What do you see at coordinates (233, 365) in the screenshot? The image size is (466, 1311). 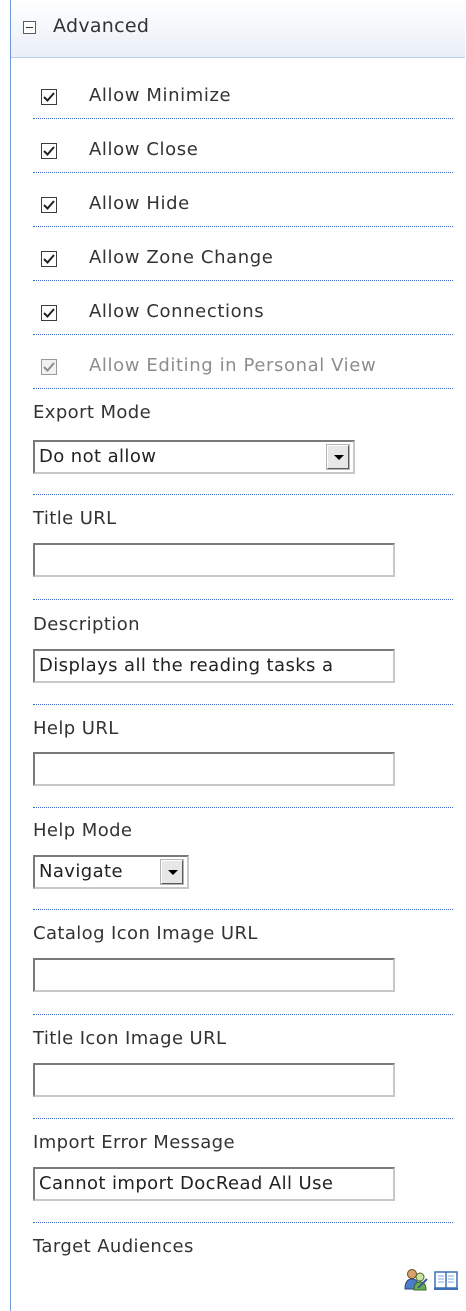 I see `allow-editing-personal-view-label: Allow Editing in Personal View` at bounding box center [233, 365].